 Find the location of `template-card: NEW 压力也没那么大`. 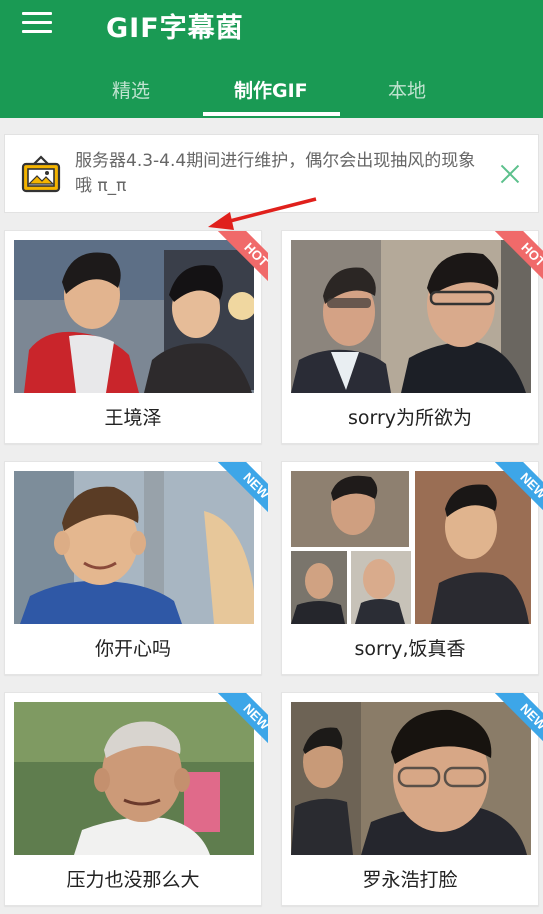

template-card: NEW 压力也没那么大 is located at coordinates (136, 799).